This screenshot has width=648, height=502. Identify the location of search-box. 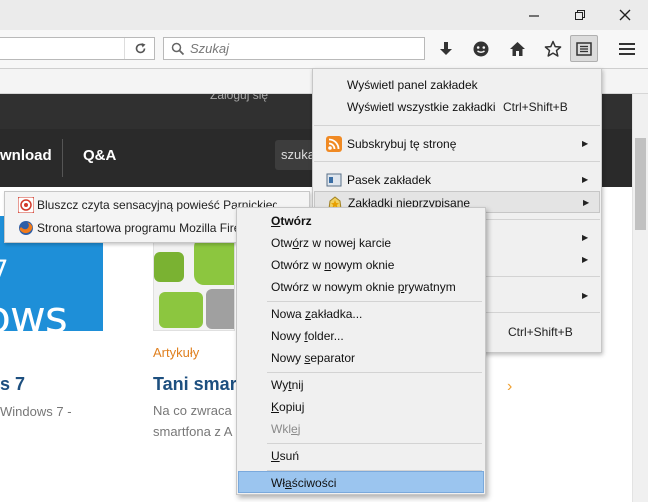
(294, 48).